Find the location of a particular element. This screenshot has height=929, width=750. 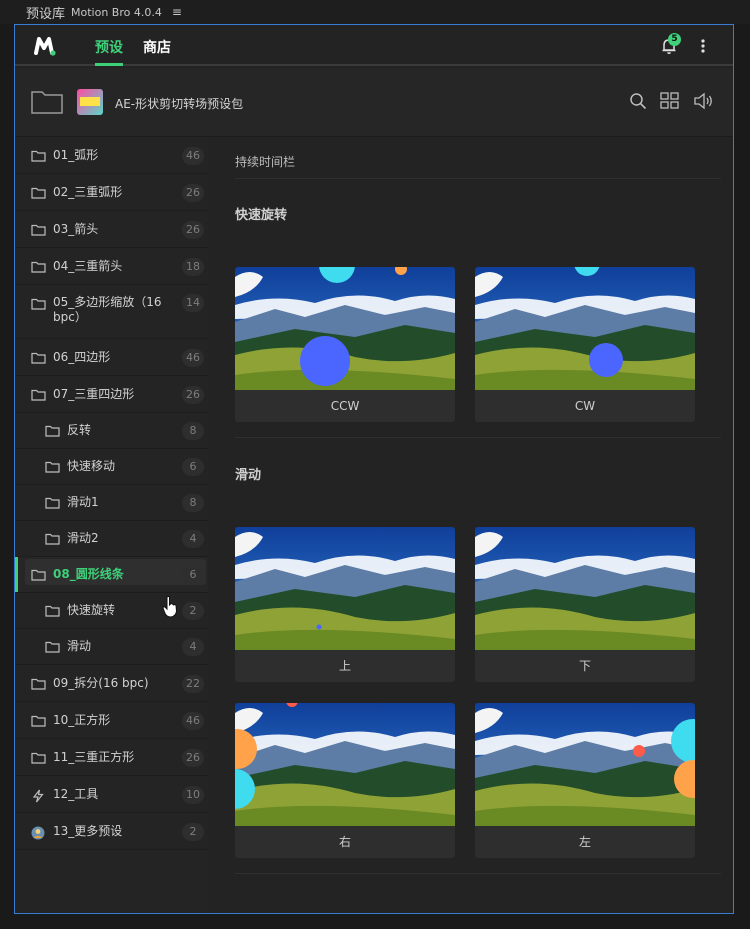

sidebar-item-label: 08_圆形线条 is located at coordinates (88, 574).